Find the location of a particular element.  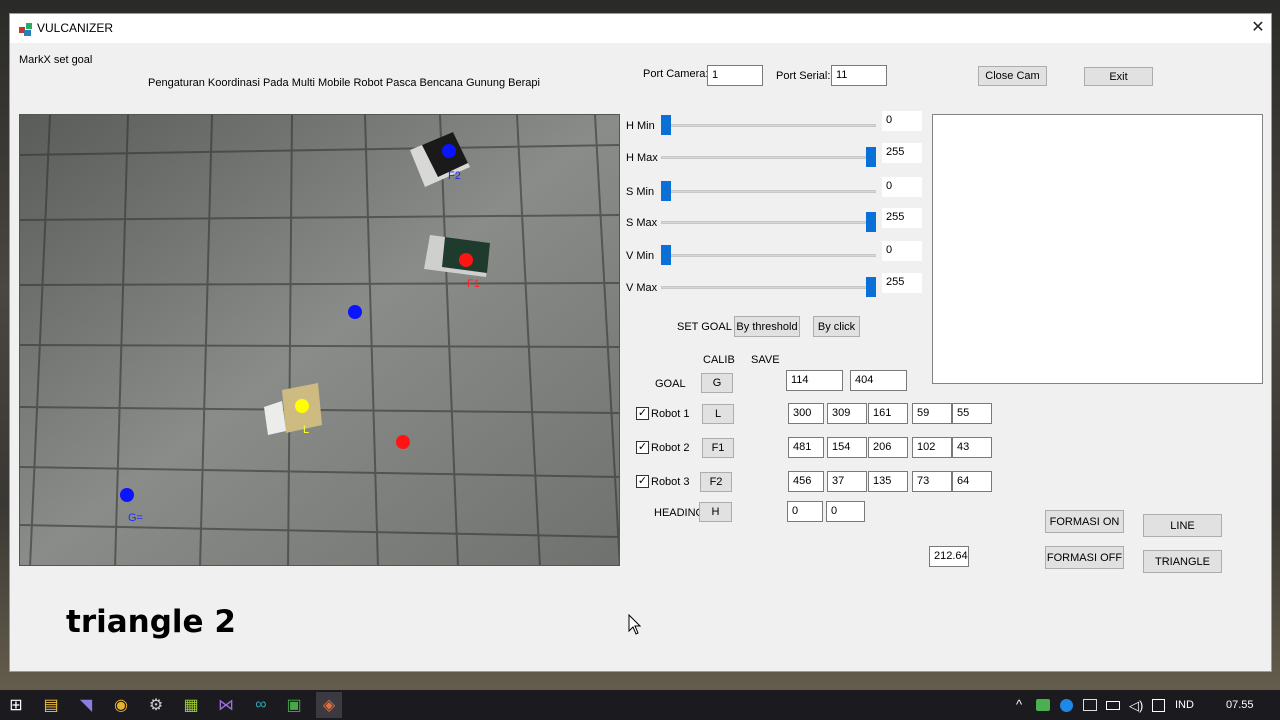

chrome-icon: ◉ is located at coordinates (121, 705).